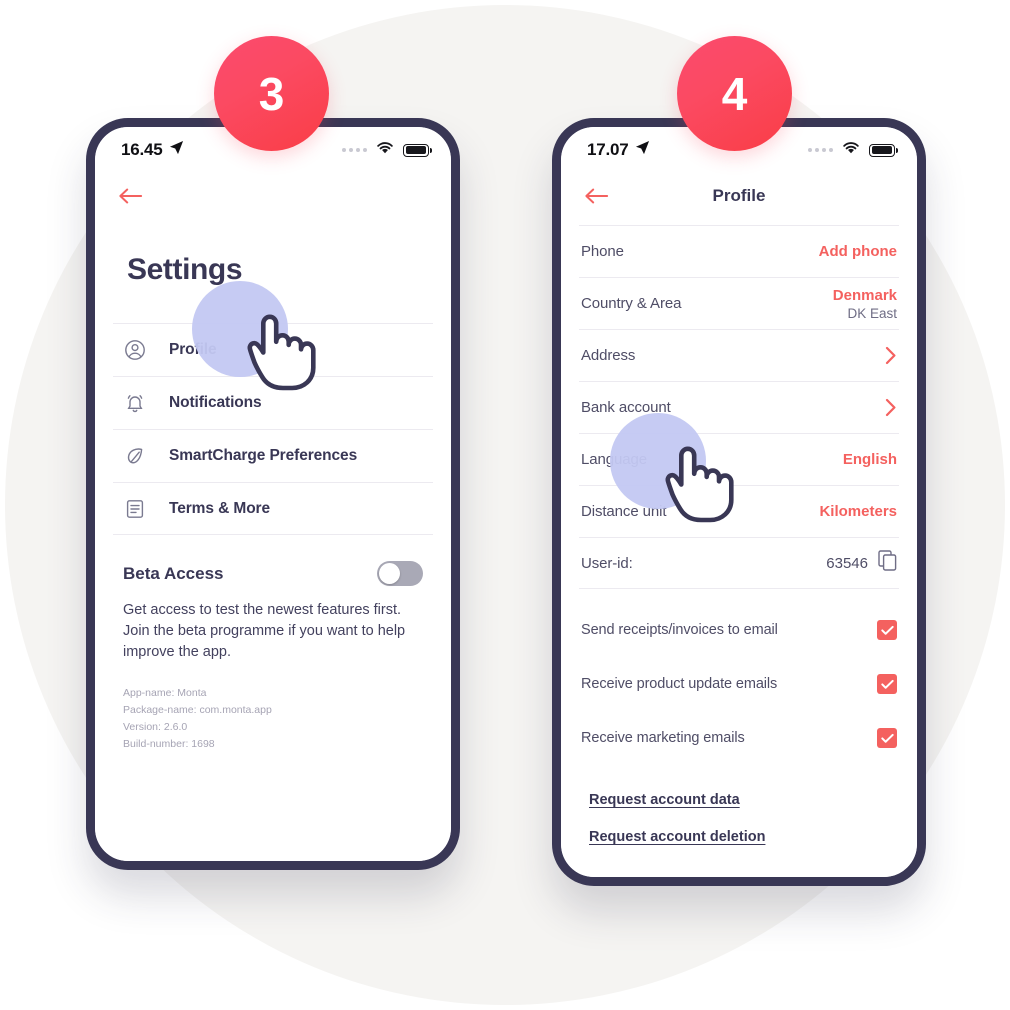 The image size is (1010, 1010). I want to click on checkbox-row-send-receipts: Send receipts/invoices to email, so click(739, 630).